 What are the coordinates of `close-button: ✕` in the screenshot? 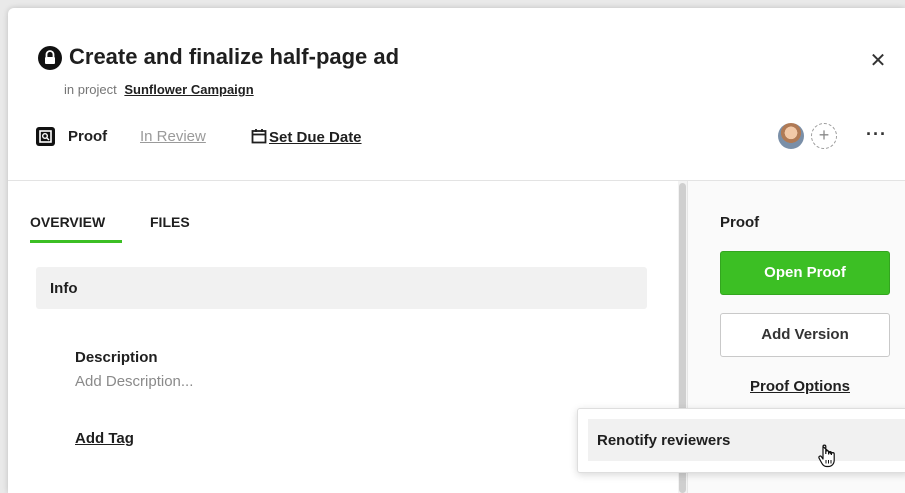 It's located at (878, 61).